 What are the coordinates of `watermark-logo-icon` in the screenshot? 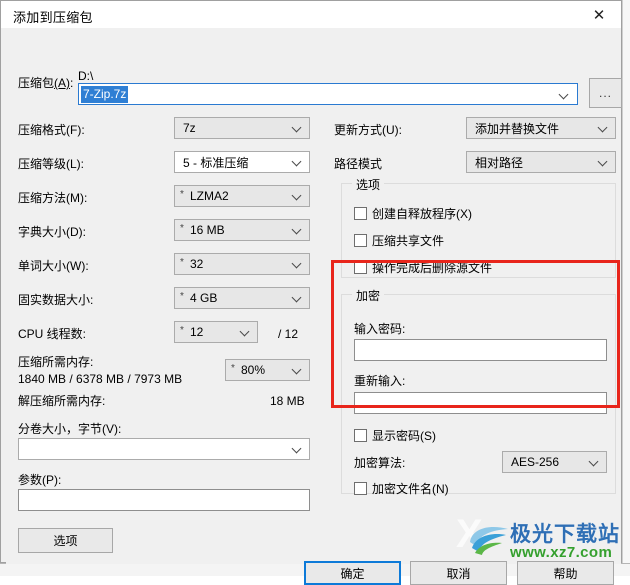 It's located at (489, 540).